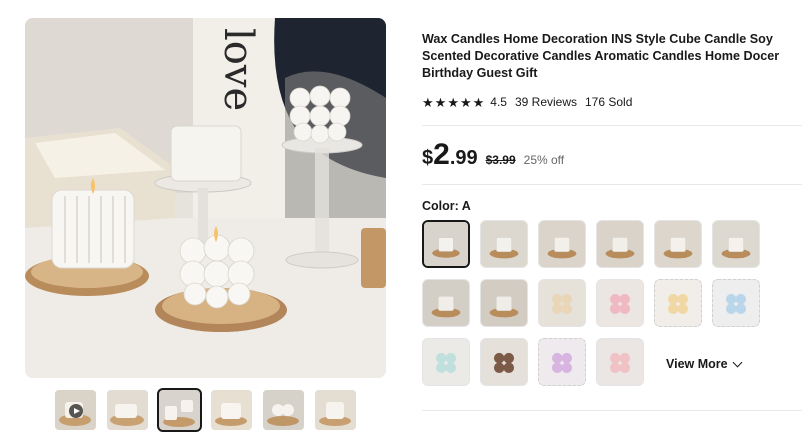 The width and height of the screenshot is (808, 448). I want to click on rating-value: 4.5, so click(498, 102).